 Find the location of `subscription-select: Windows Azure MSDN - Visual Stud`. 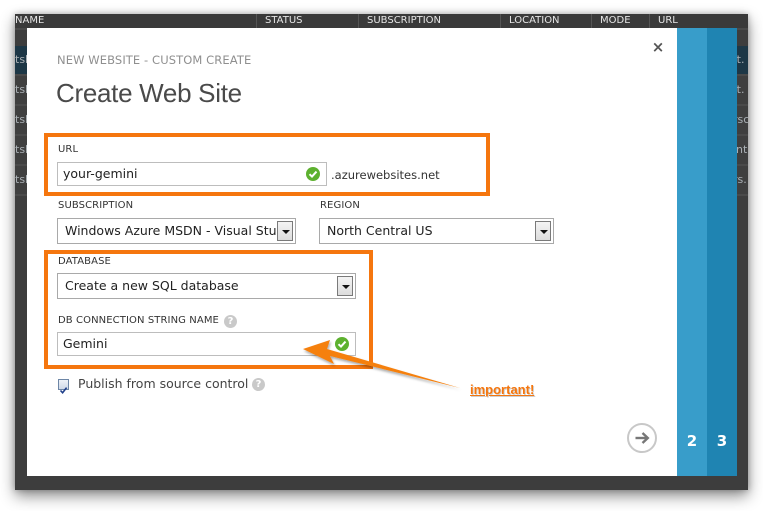

subscription-select: Windows Azure MSDN - Visual Stud is located at coordinates (176, 231).